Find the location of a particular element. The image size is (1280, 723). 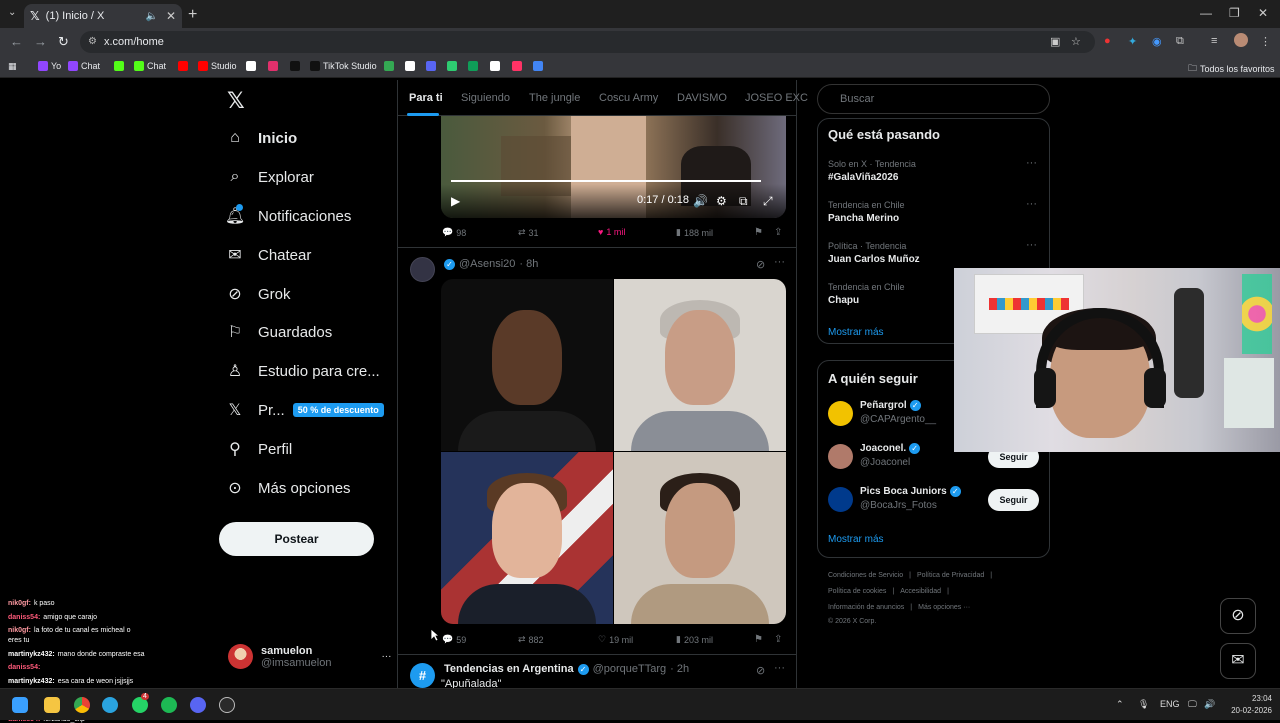

taskbar-clock: 23:04 20-02-2026 is located at coordinates (1247, 705).